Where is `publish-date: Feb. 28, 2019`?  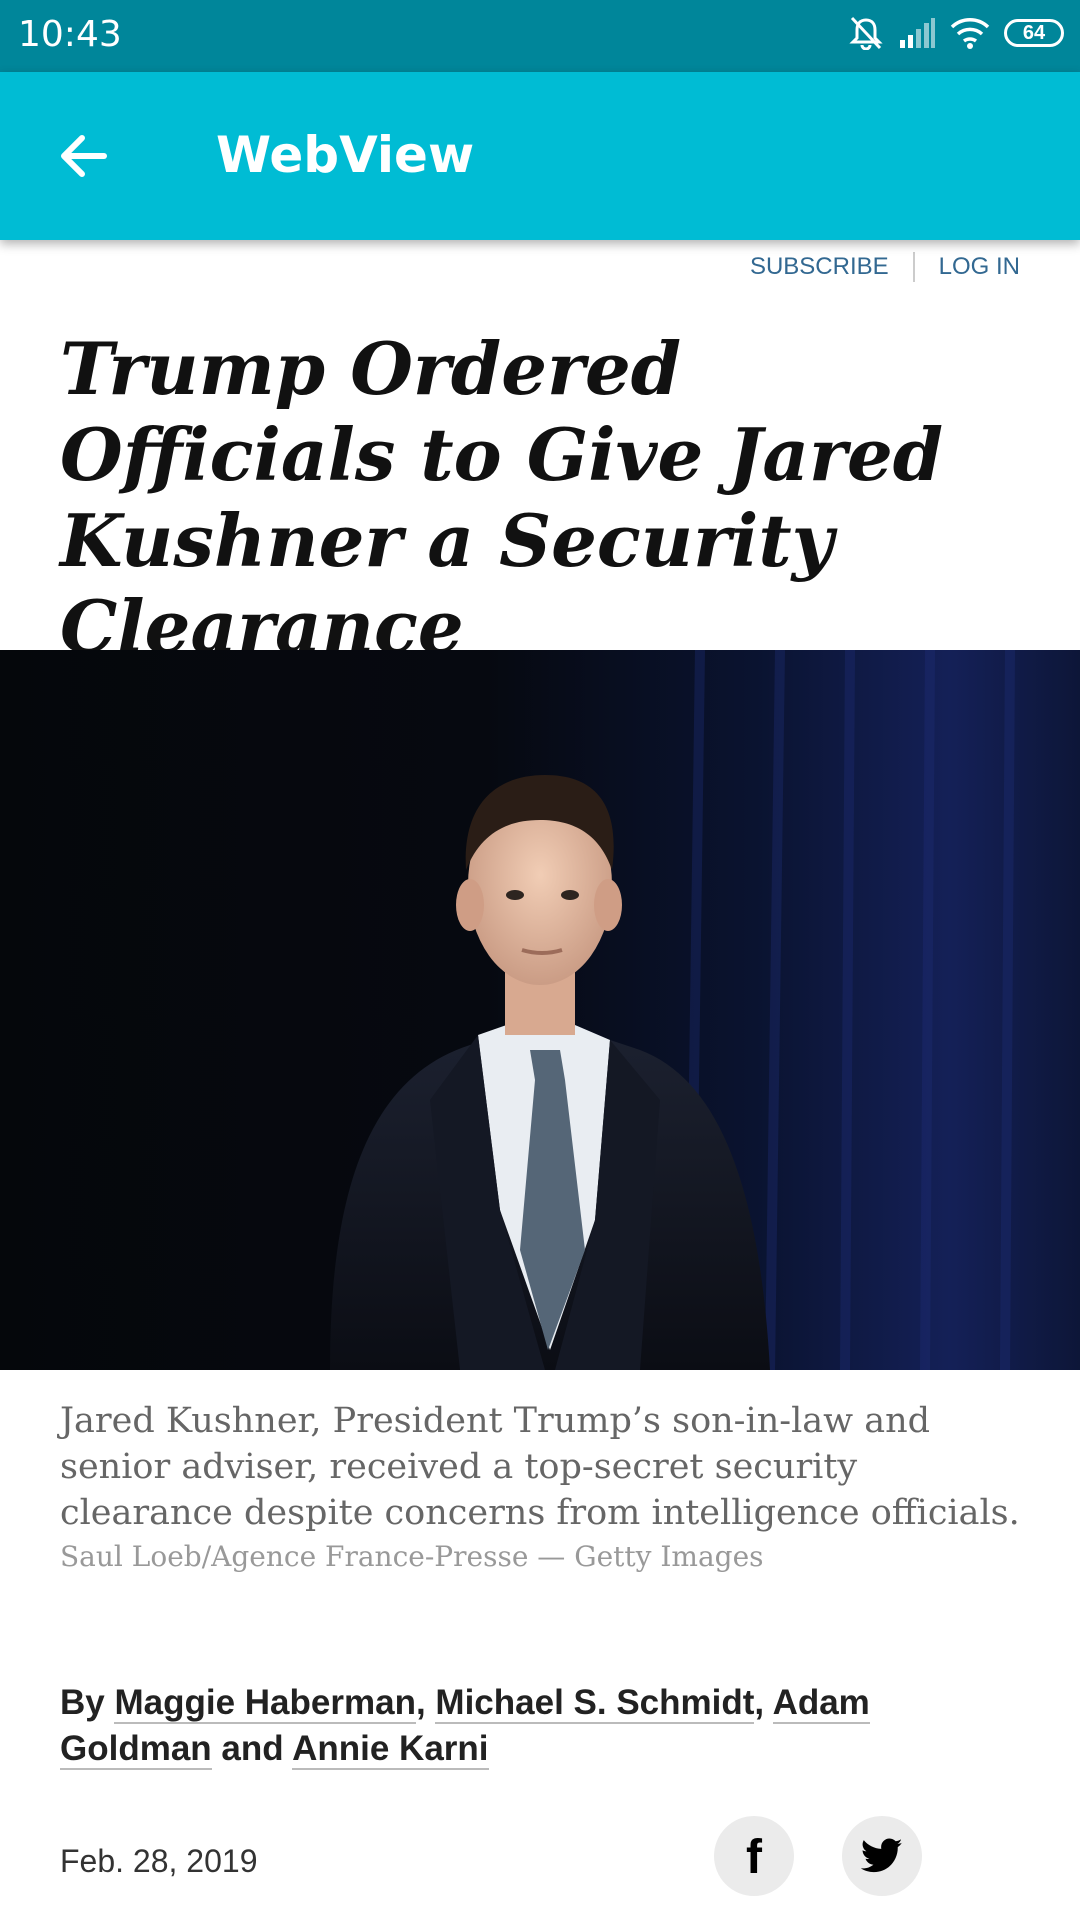 publish-date: Feb. 28, 2019 is located at coordinates (159, 1861).